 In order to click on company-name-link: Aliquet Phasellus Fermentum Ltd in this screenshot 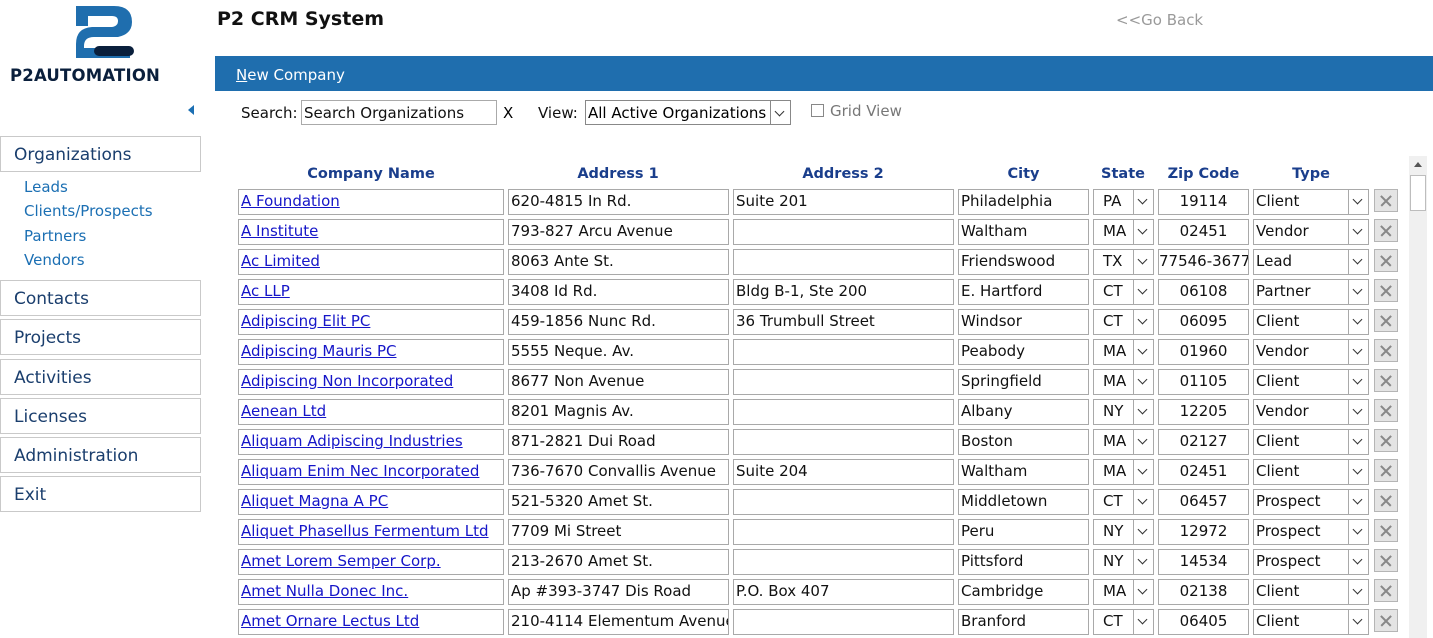, I will do `click(371, 532)`.